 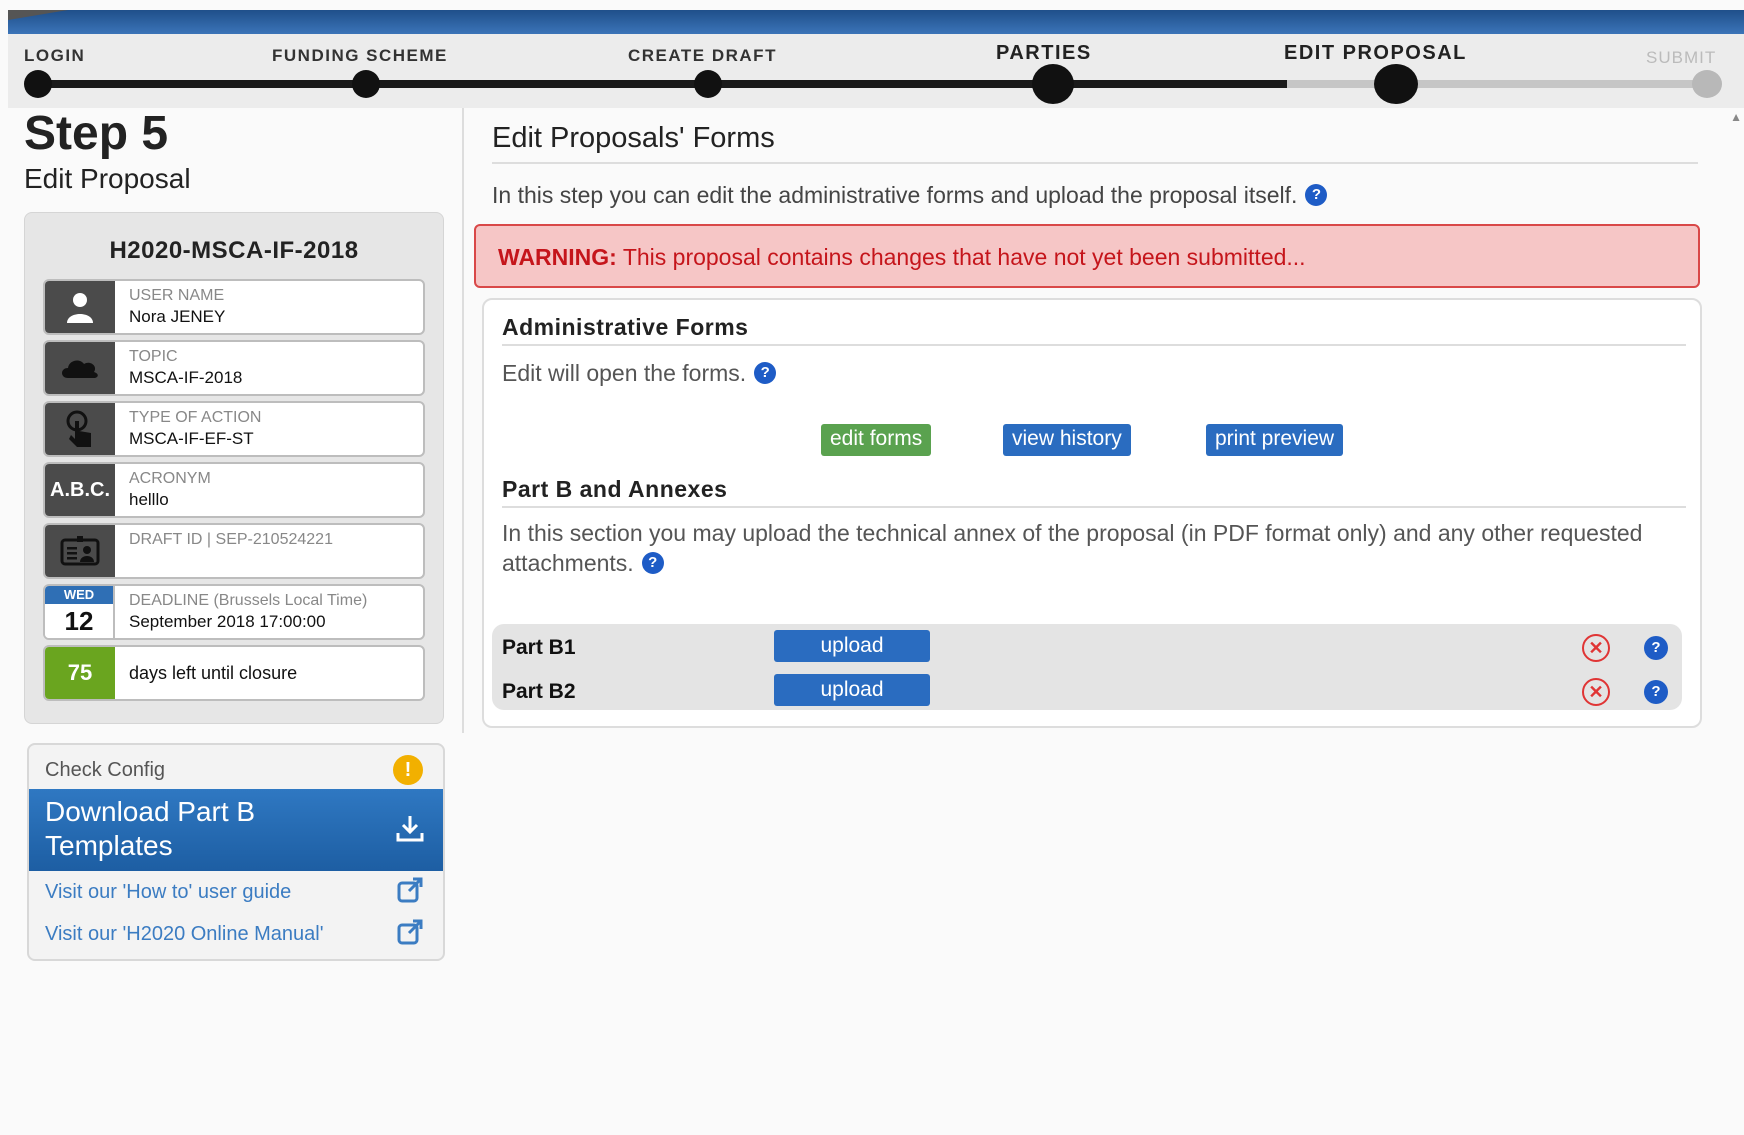 What do you see at coordinates (1375, 53) in the screenshot?
I see `step-label: EDIT PROPOSAL` at bounding box center [1375, 53].